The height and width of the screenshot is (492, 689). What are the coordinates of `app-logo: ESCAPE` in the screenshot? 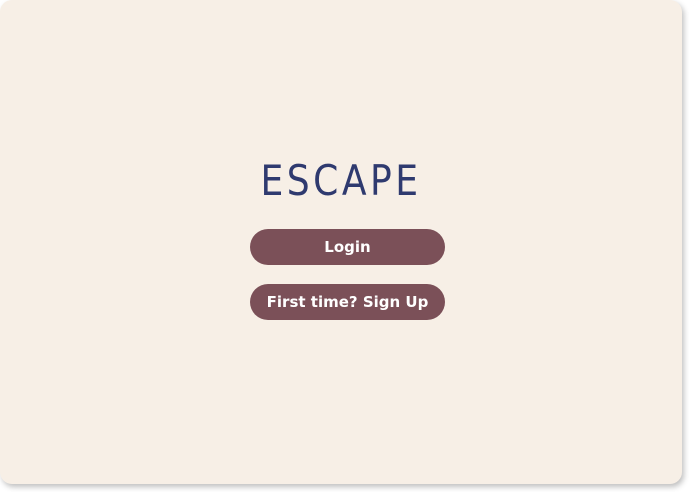 It's located at (341, 180).